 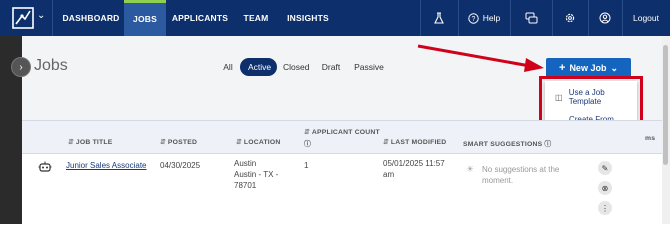 What do you see at coordinates (256, 174) in the screenshot?
I see `location: Austin Austin - TX - 78701` at bounding box center [256, 174].